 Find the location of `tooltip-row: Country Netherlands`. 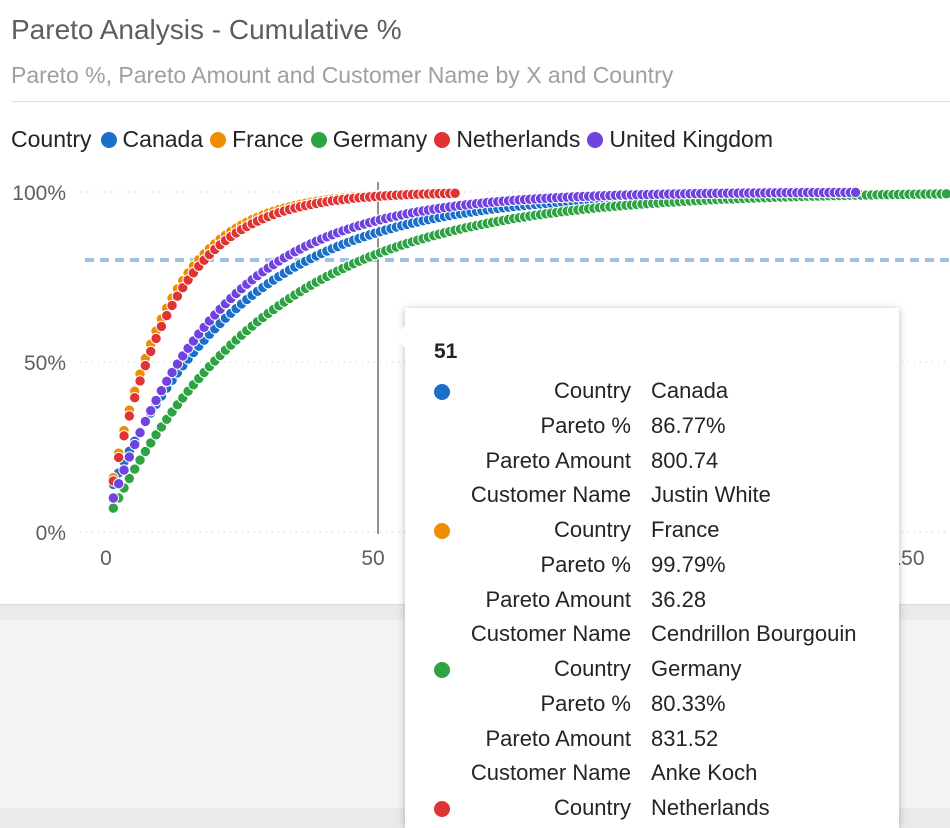

tooltip-row: Country Netherlands is located at coordinates (652, 810).